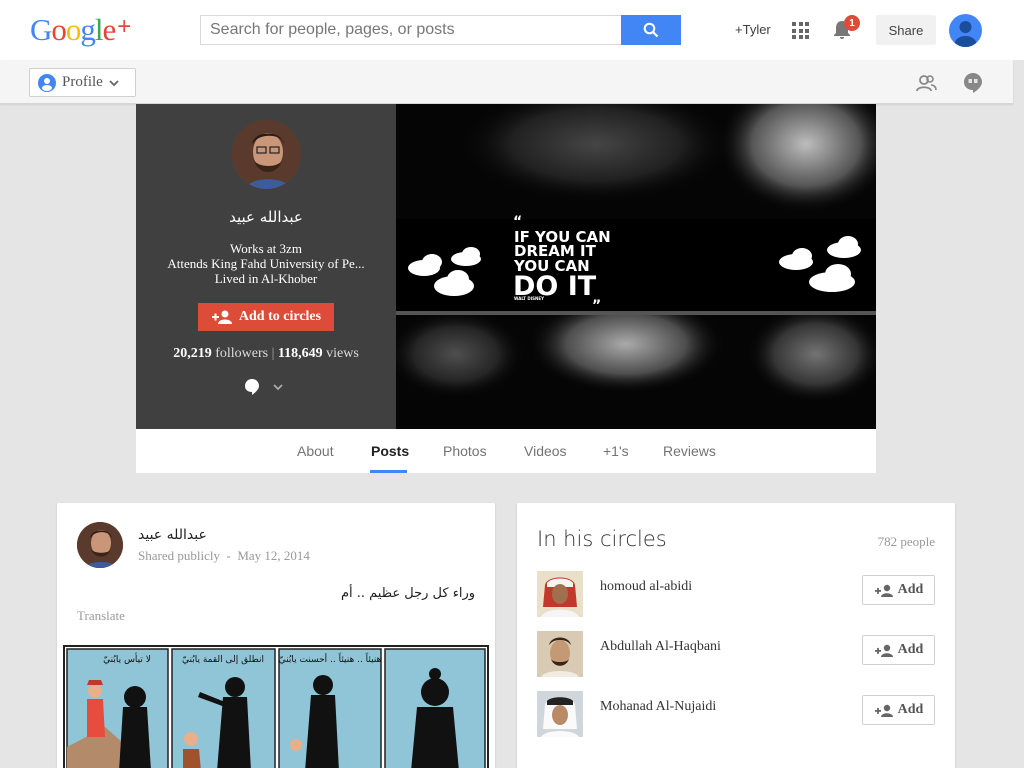  Describe the element at coordinates (737, 654) in the screenshot. I see `circle-person: Abdullah Al-Haqbani Add` at that location.